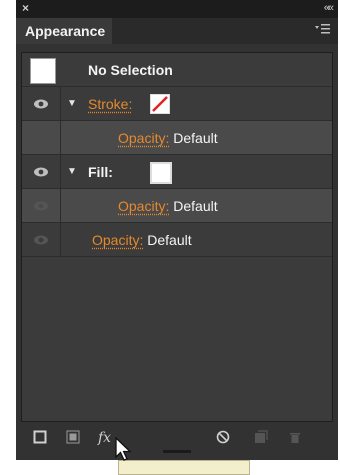 The image size is (340, 475). I want to click on object-opacity-row: Opacity: Default, so click(177, 240).